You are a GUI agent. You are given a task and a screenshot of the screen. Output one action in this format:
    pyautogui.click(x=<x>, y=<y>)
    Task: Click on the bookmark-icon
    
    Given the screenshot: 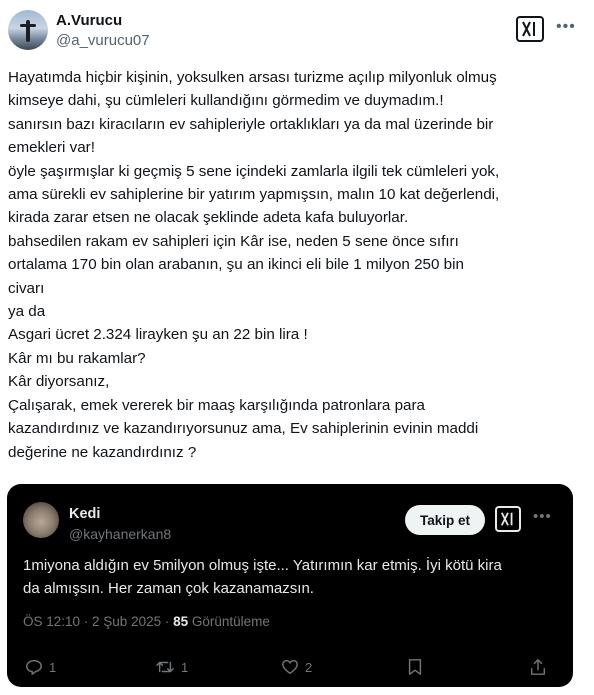 What is the action you would take?
    pyautogui.click(x=415, y=667)
    